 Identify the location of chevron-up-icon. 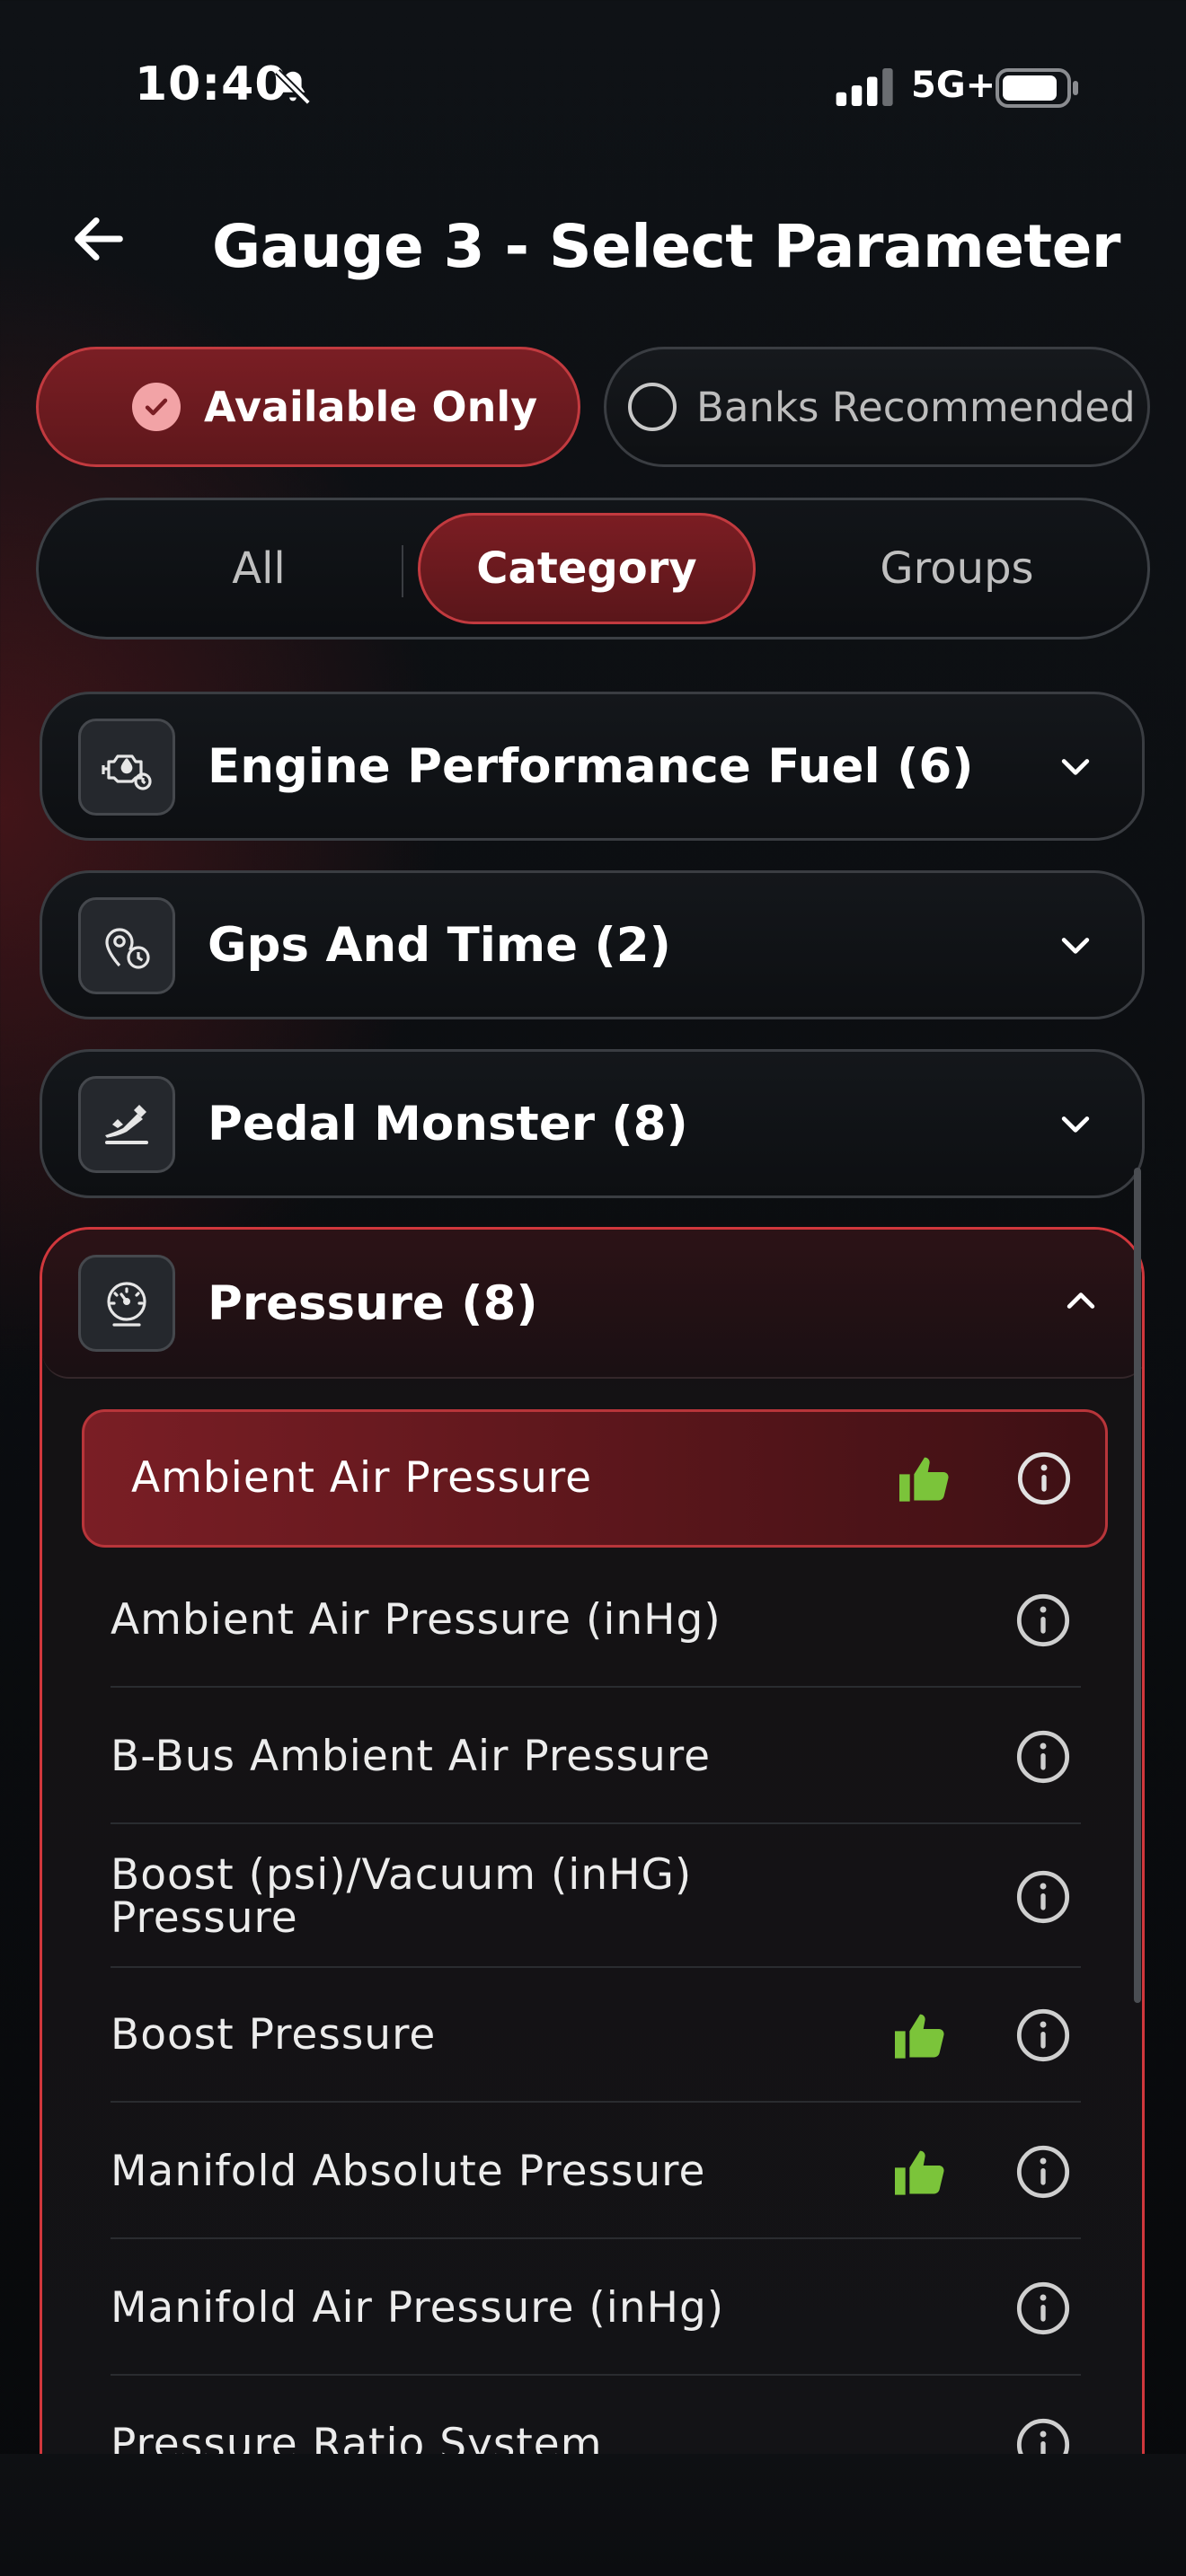
(1081, 1300).